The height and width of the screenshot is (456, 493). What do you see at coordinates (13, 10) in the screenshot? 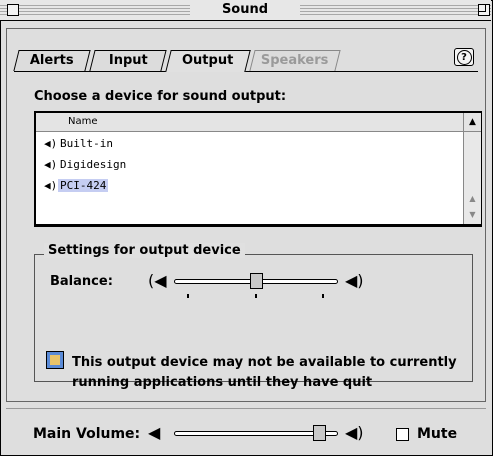
I see `close-box` at bounding box center [13, 10].